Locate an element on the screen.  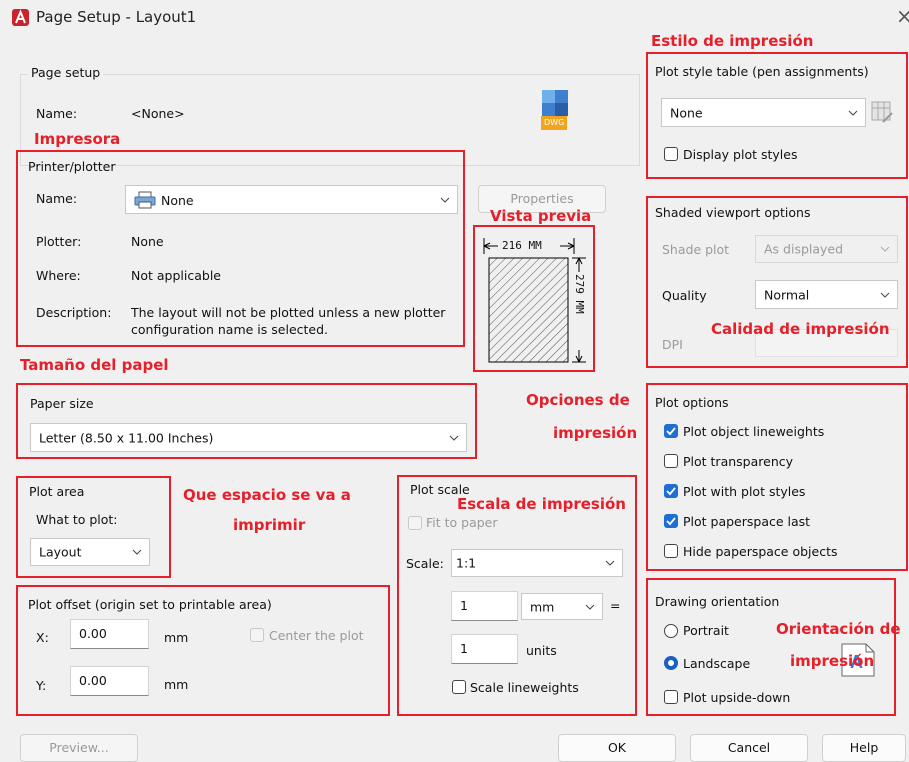
fit-to-paper-checkbox is located at coordinates (415, 523).